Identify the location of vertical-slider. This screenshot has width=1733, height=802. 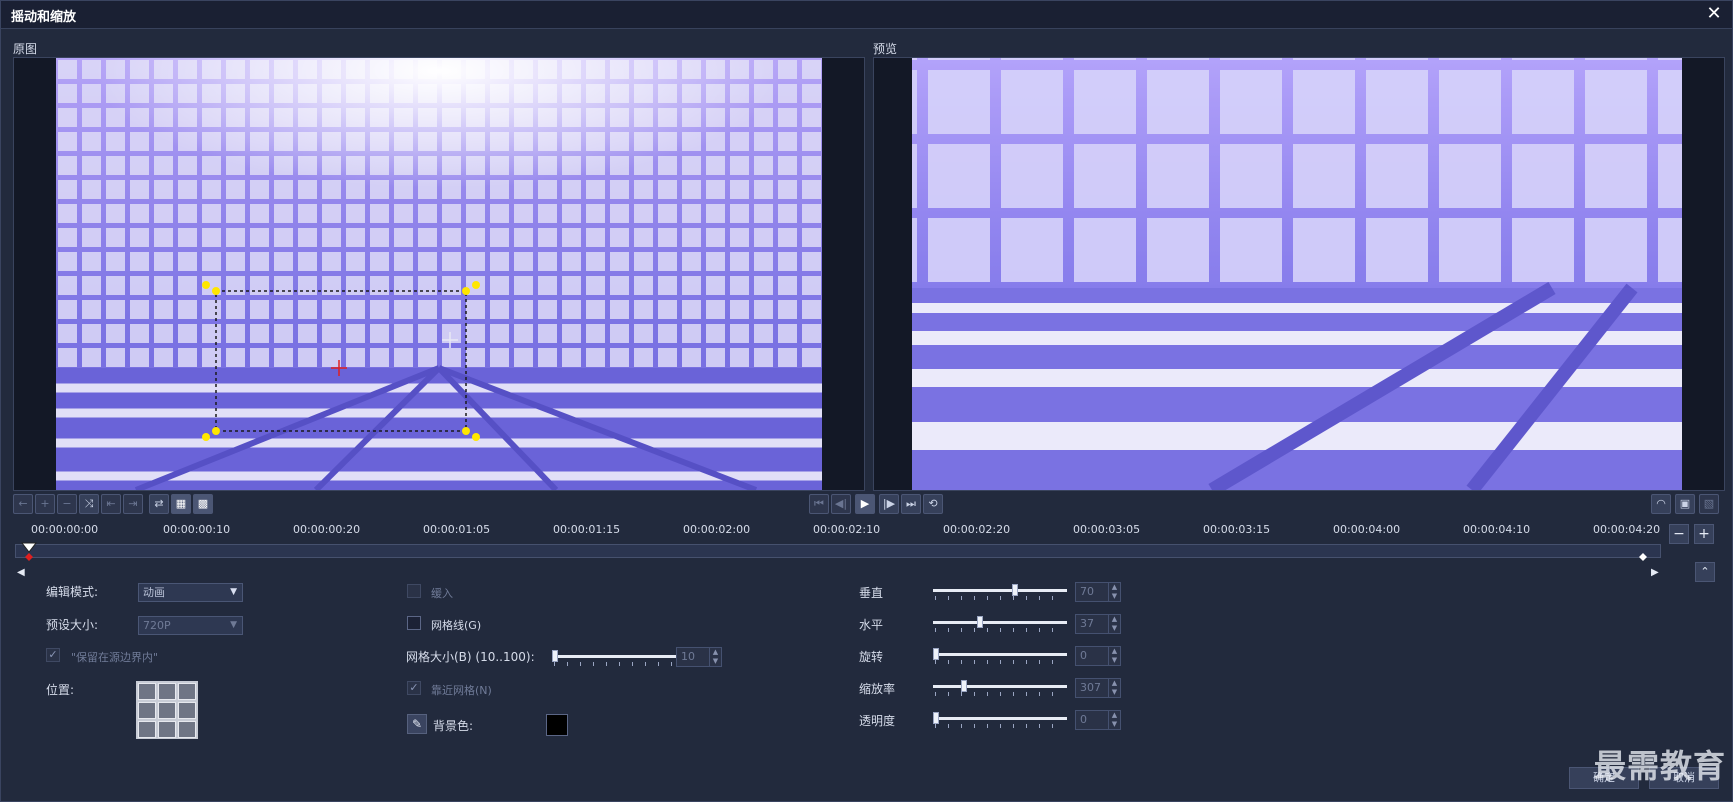
(1000, 591).